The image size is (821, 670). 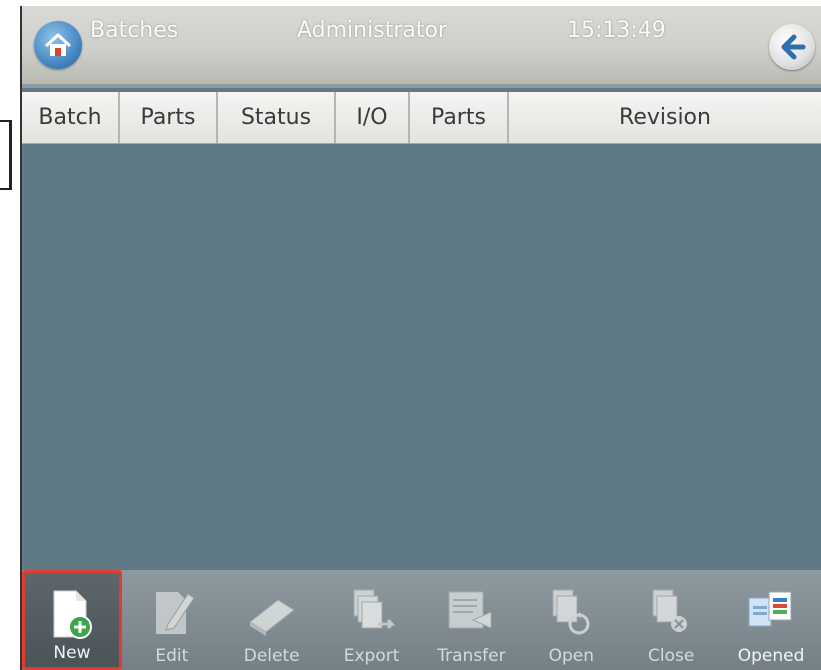 I want to click on new-button: New, so click(x=72, y=620).